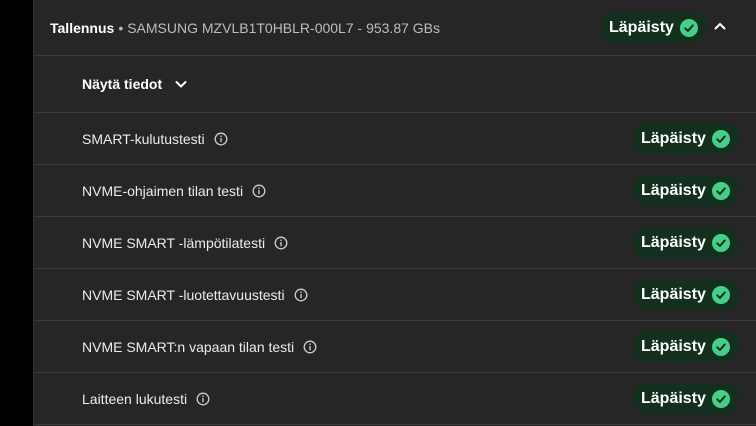 The width and height of the screenshot is (756, 426). What do you see at coordinates (720, 26) in the screenshot?
I see `chevron-up-icon` at bounding box center [720, 26].